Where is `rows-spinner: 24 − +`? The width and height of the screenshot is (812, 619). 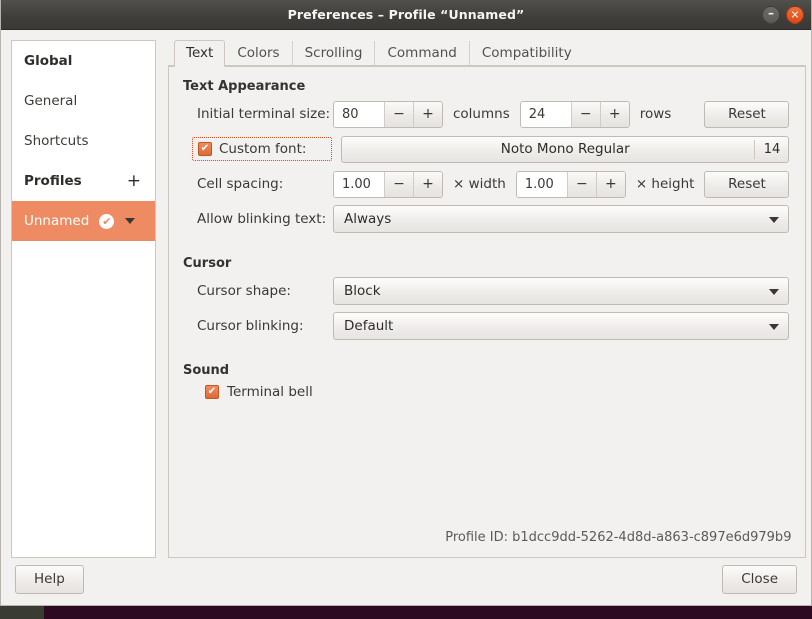
rows-spinner: 24 − + is located at coordinates (574, 114).